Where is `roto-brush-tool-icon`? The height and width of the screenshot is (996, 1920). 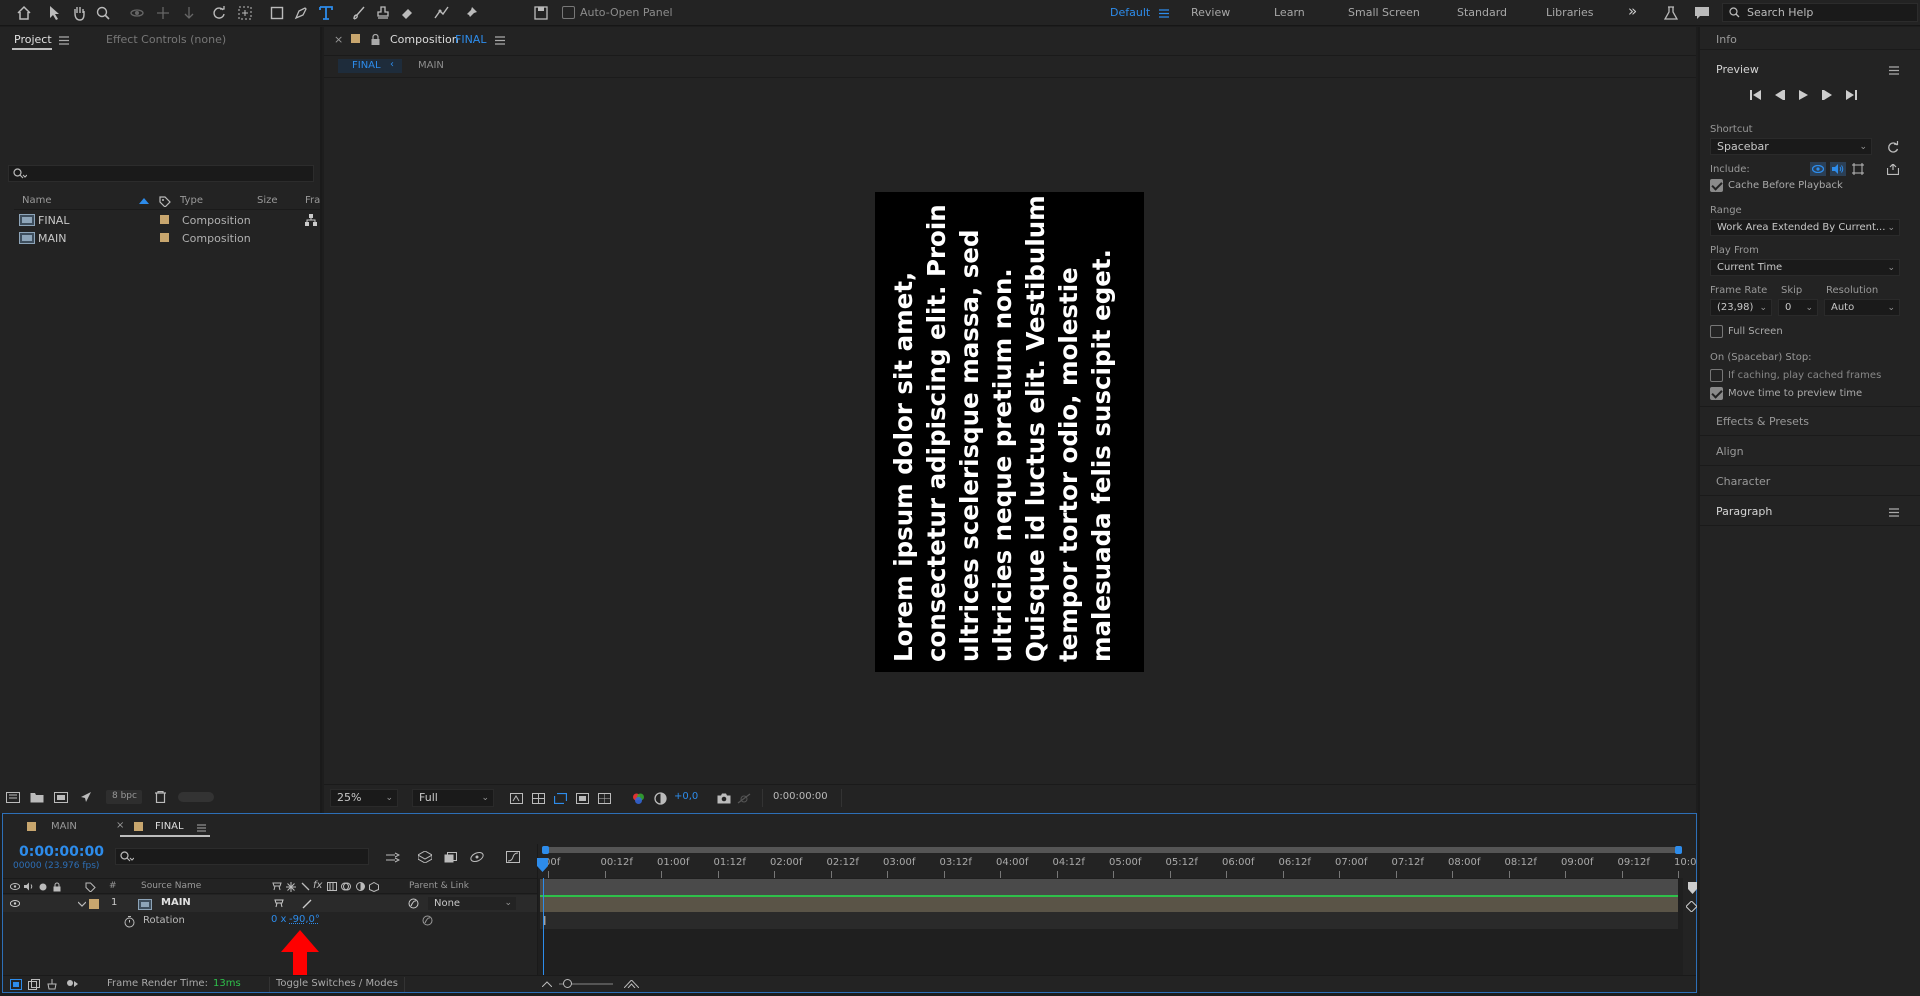 roto-brush-tool-icon is located at coordinates (442, 13).